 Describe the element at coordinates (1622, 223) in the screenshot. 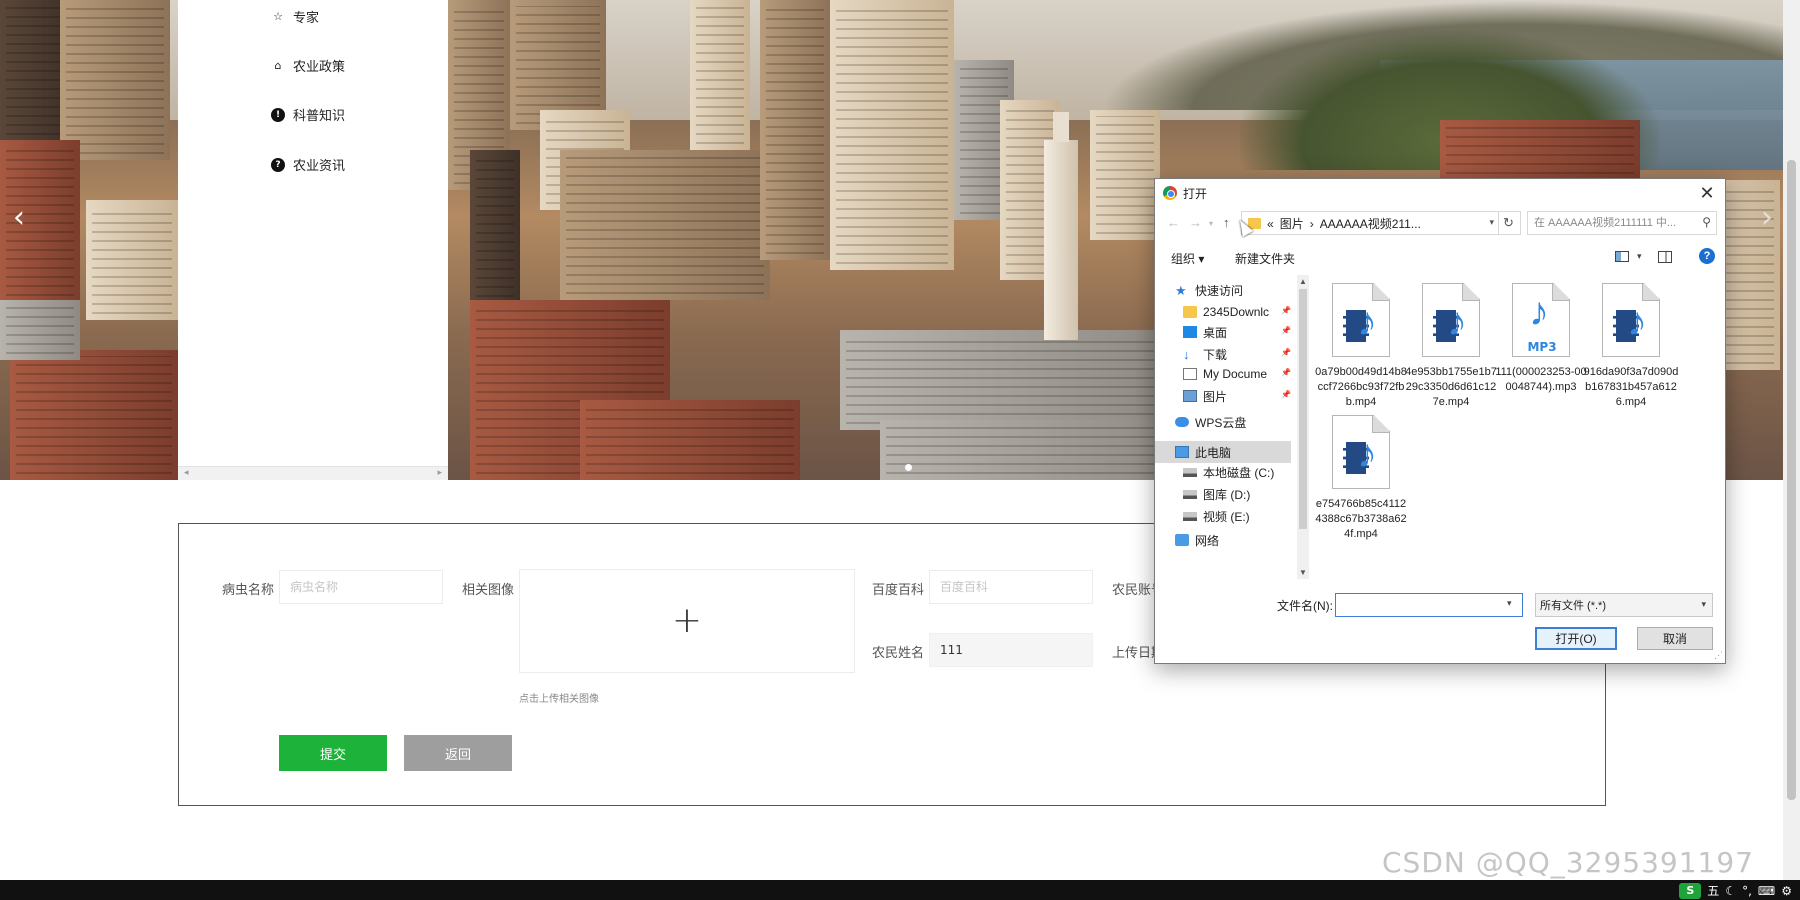

I see `search-input` at that location.